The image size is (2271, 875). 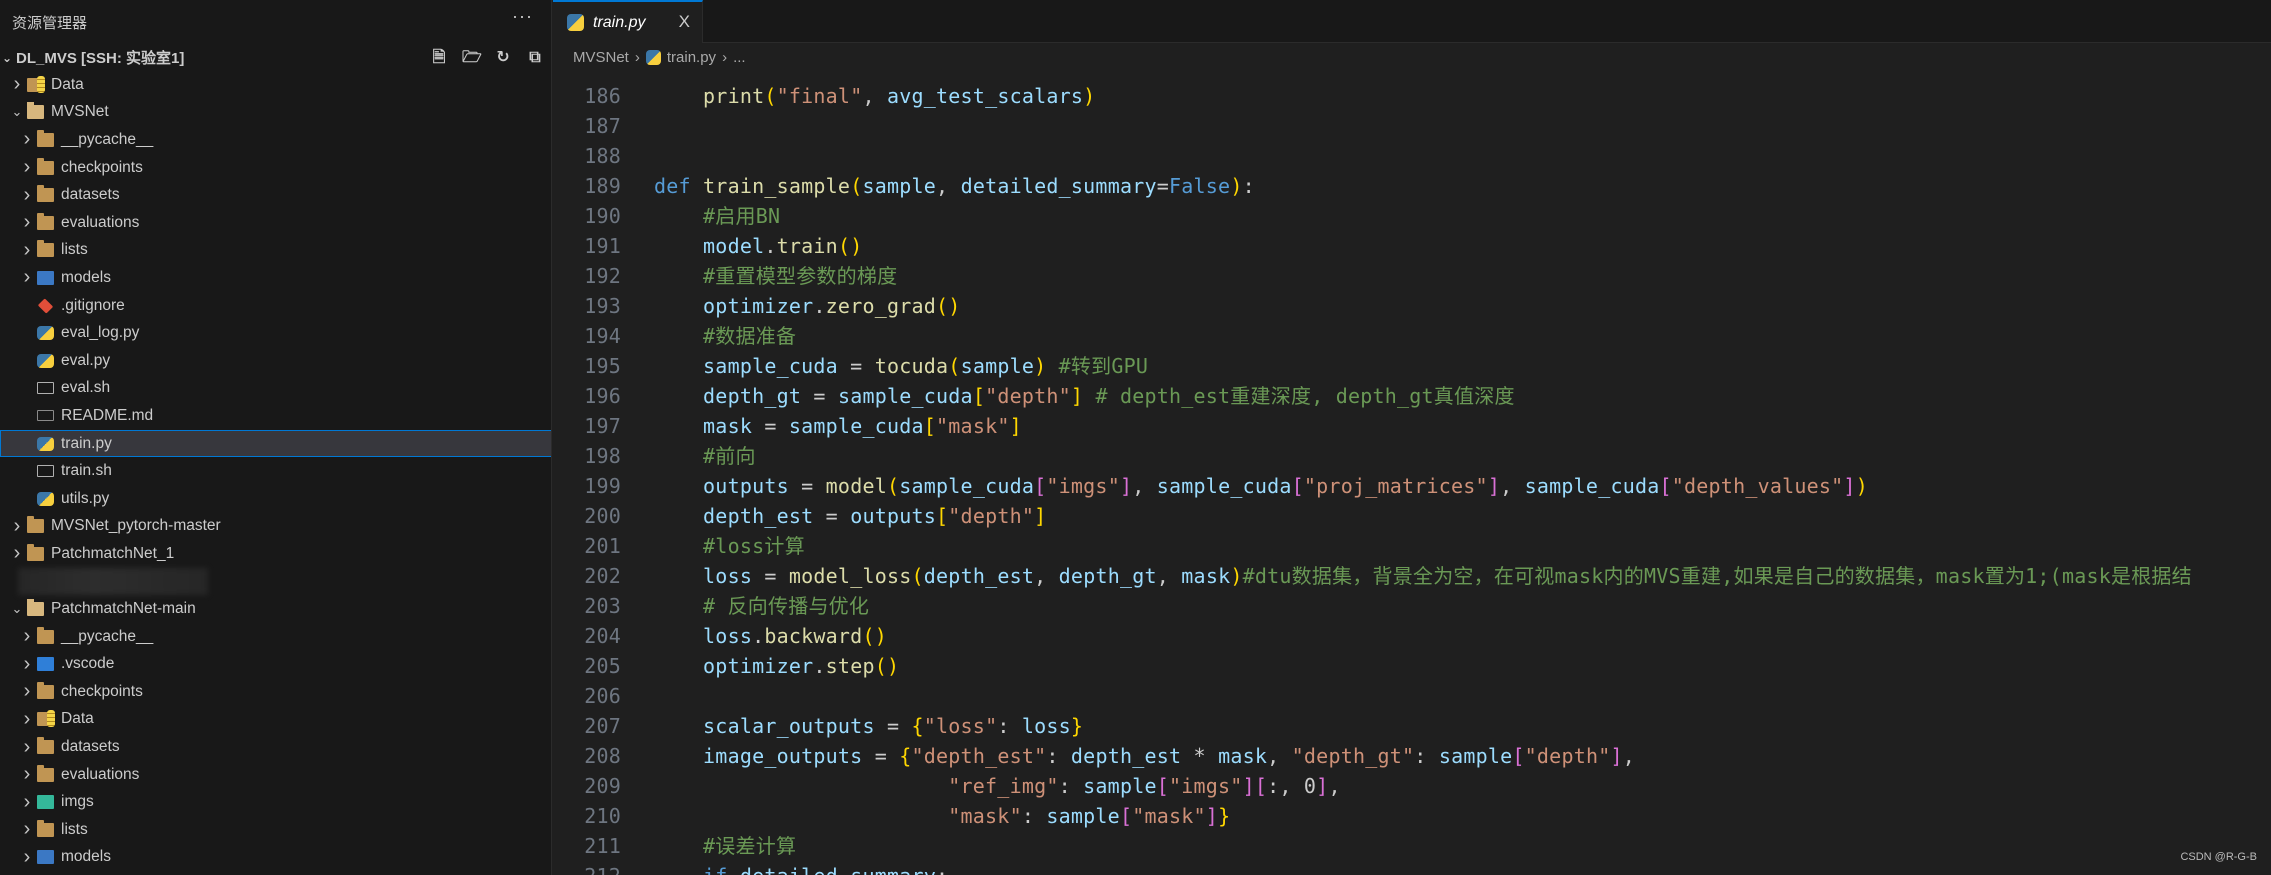 What do you see at coordinates (991, 516) in the screenshot?
I see `code-token-str: "depth"` at bounding box center [991, 516].